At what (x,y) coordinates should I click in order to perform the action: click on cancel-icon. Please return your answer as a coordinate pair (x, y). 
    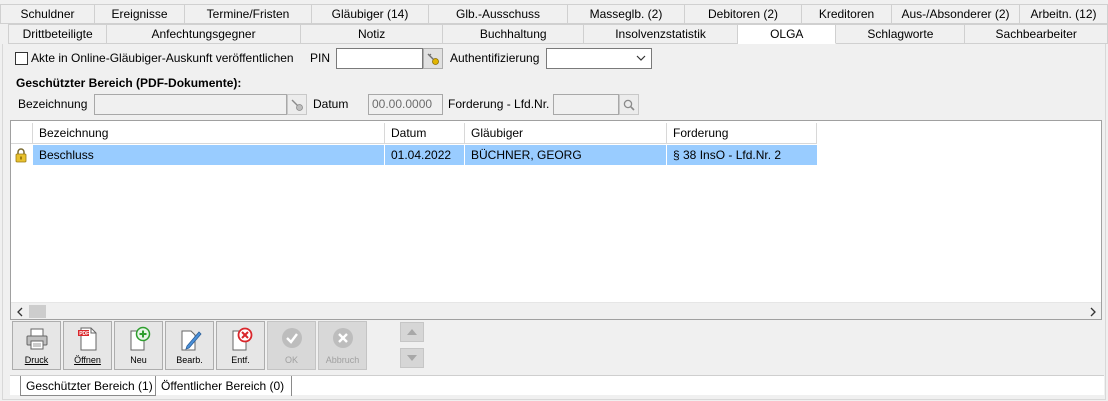
    Looking at the image, I should click on (343, 339).